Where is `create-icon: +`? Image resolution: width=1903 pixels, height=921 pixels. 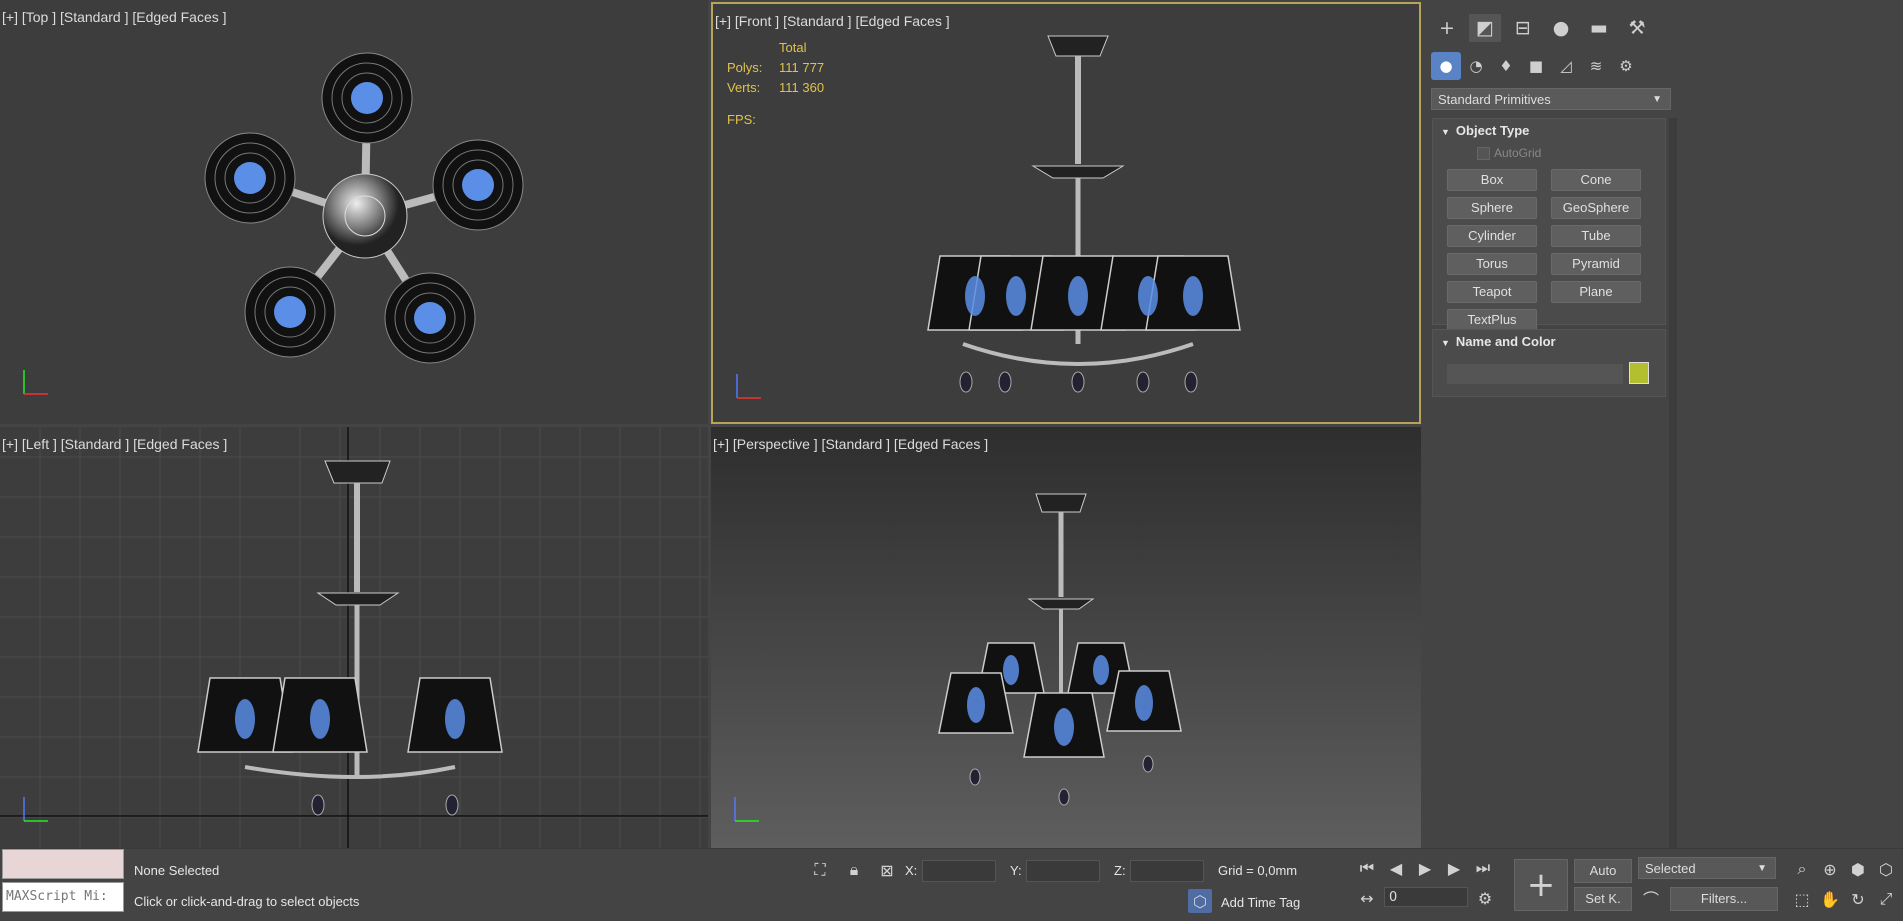 create-icon: + is located at coordinates (1447, 28).